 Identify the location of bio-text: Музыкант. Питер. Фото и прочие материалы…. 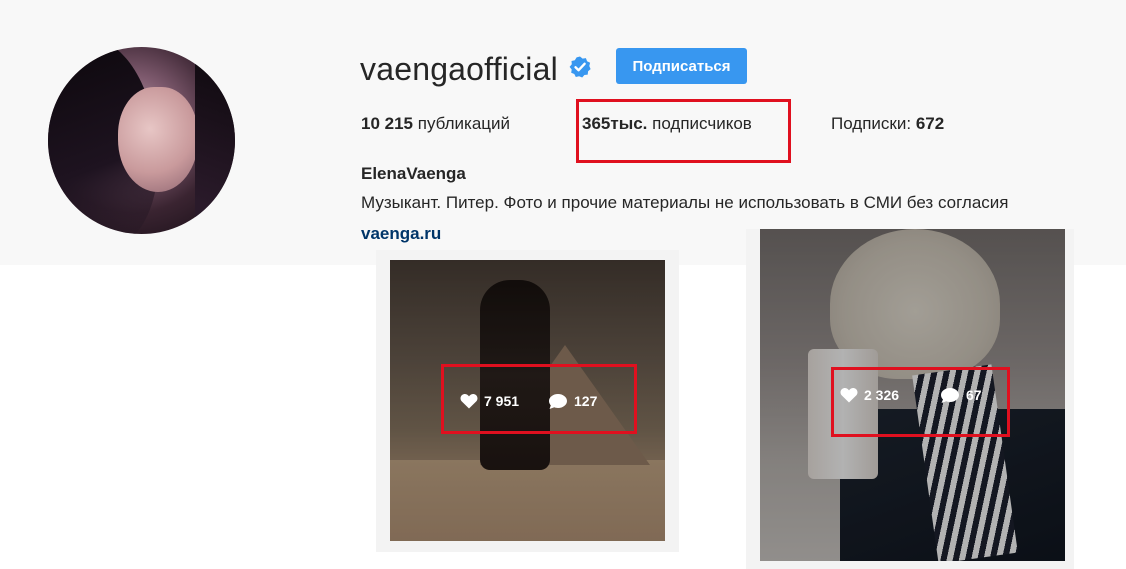
(685, 202).